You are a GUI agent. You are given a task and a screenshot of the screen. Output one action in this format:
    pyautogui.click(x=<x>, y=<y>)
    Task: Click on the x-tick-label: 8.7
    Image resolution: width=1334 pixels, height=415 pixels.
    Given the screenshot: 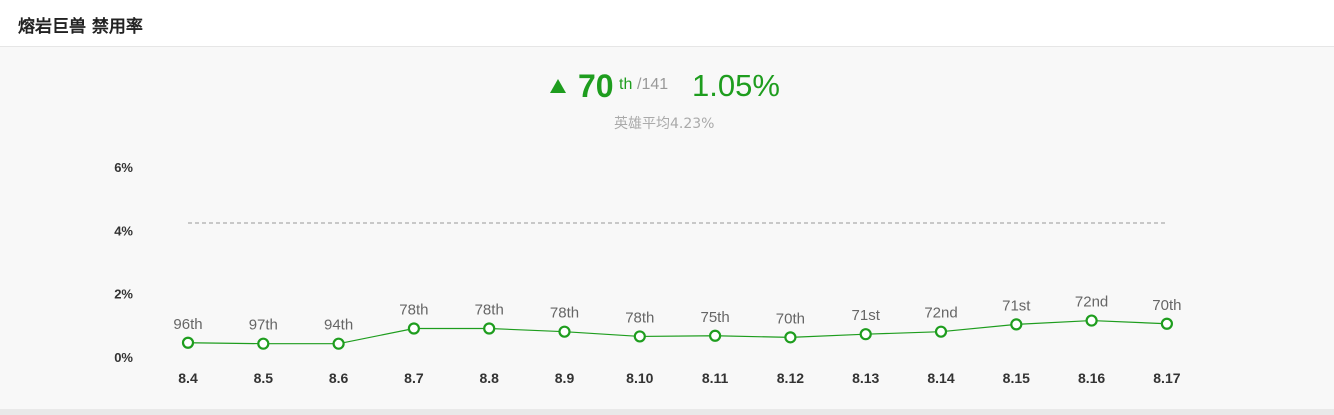 What is the action you would take?
    pyautogui.click(x=414, y=378)
    